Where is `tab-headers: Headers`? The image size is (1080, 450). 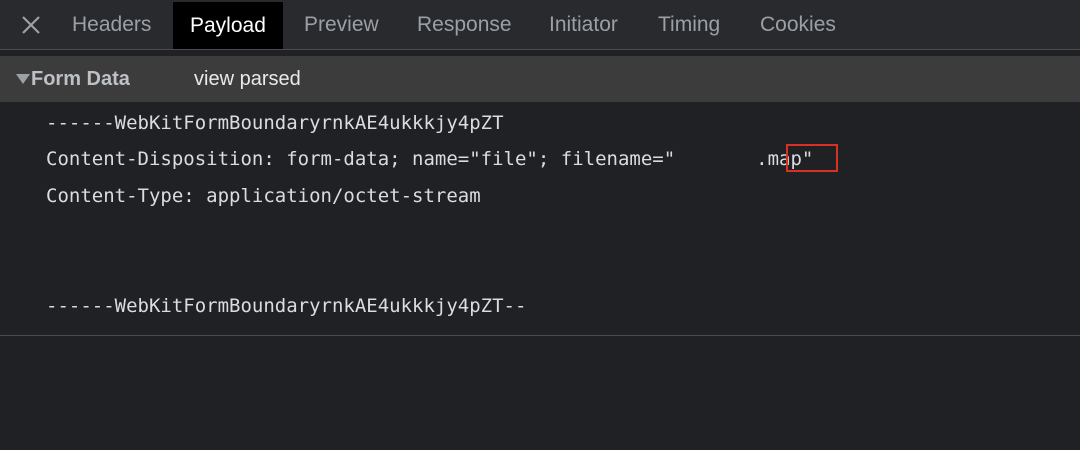
tab-headers: Headers is located at coordinates (111, 24).